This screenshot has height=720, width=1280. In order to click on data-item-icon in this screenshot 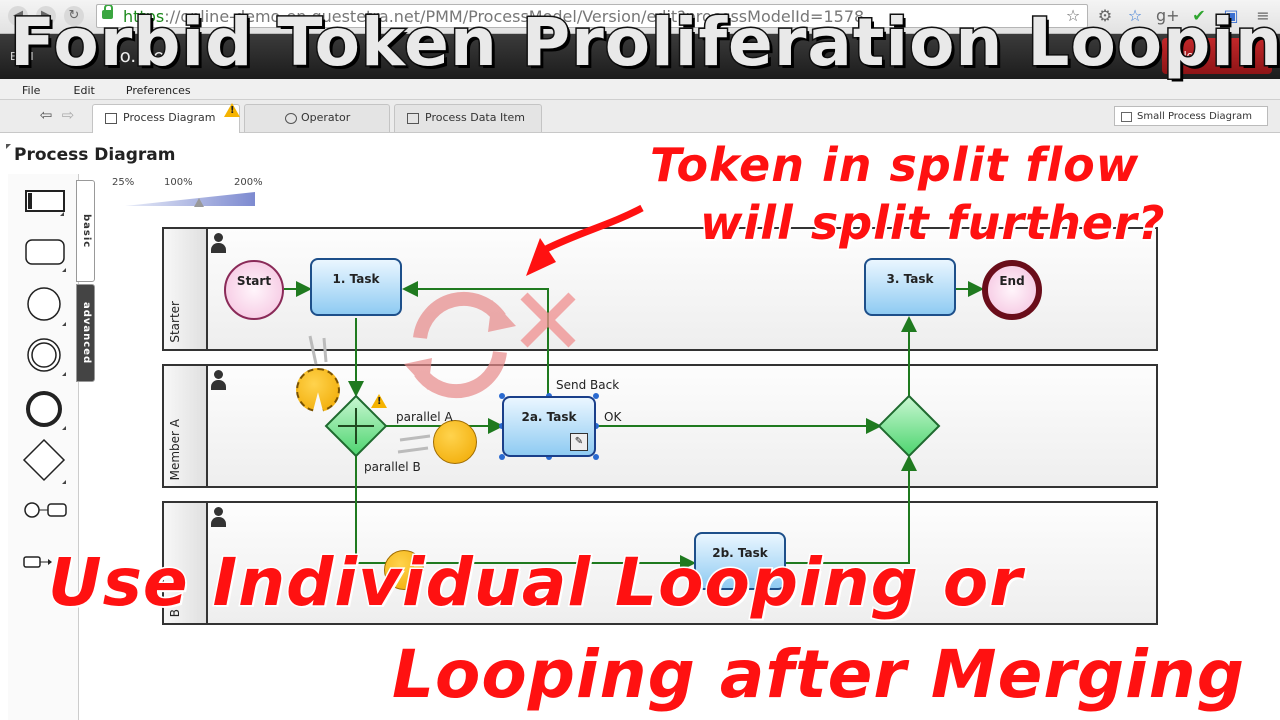, I will do `click(413, 118)`.